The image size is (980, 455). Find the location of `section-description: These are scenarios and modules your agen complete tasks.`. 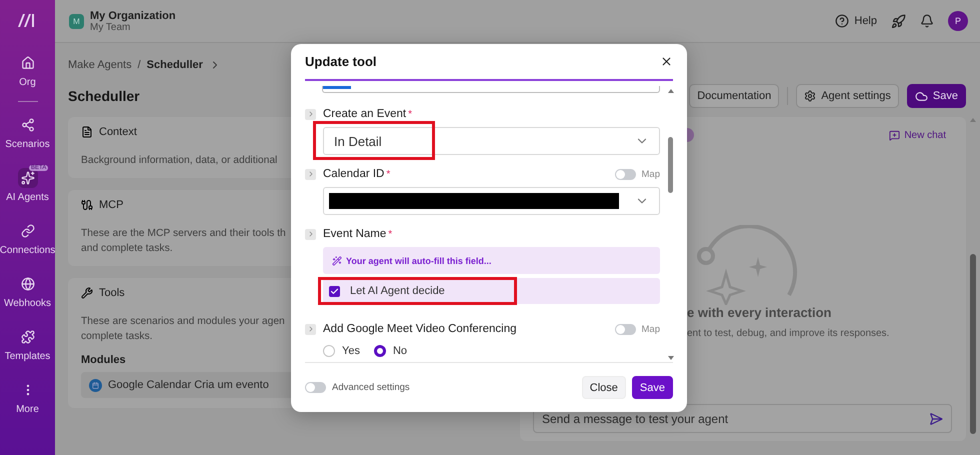

section-description: These are scenarios and modules your agen complete tasks. is located at coordinates (183, 329).